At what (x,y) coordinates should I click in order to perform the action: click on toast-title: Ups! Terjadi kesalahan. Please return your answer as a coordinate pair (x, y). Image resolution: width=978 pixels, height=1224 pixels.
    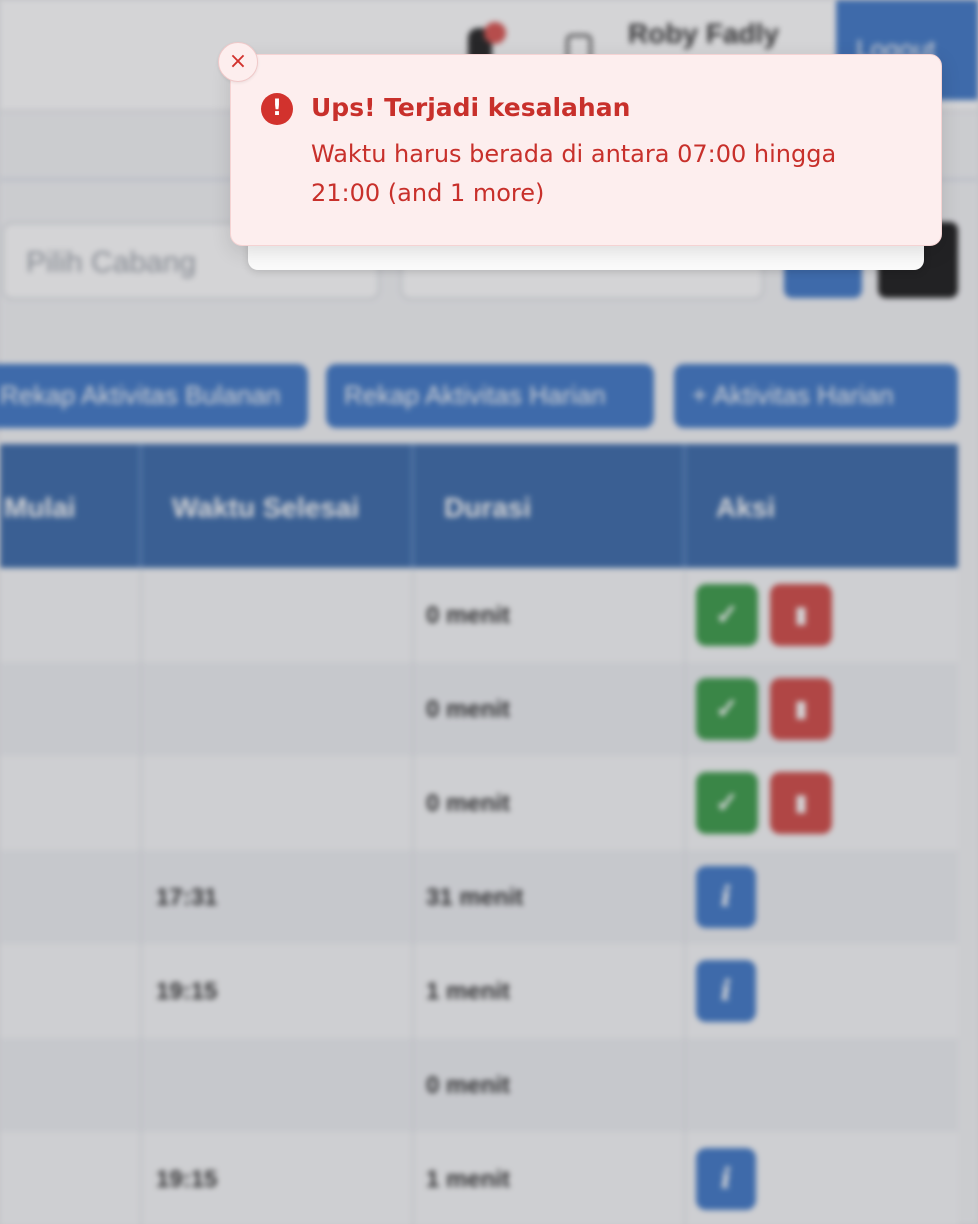
    Looking at the image, I should click on (471, 107).